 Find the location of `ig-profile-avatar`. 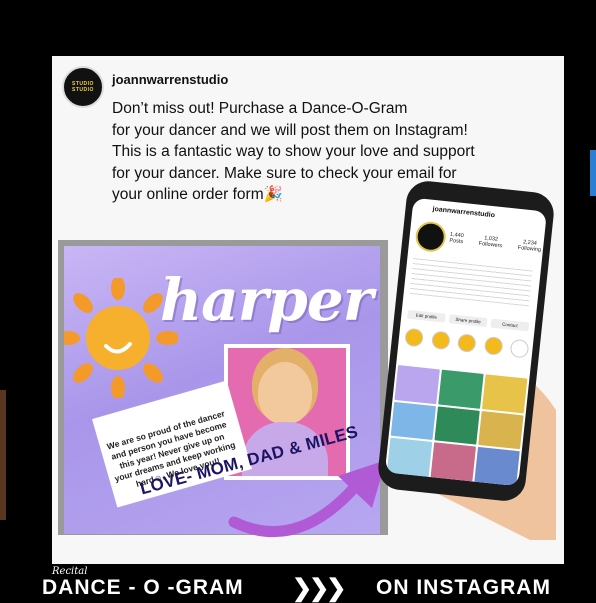

ig-profile-avatar is located at coordinates (431, 237).